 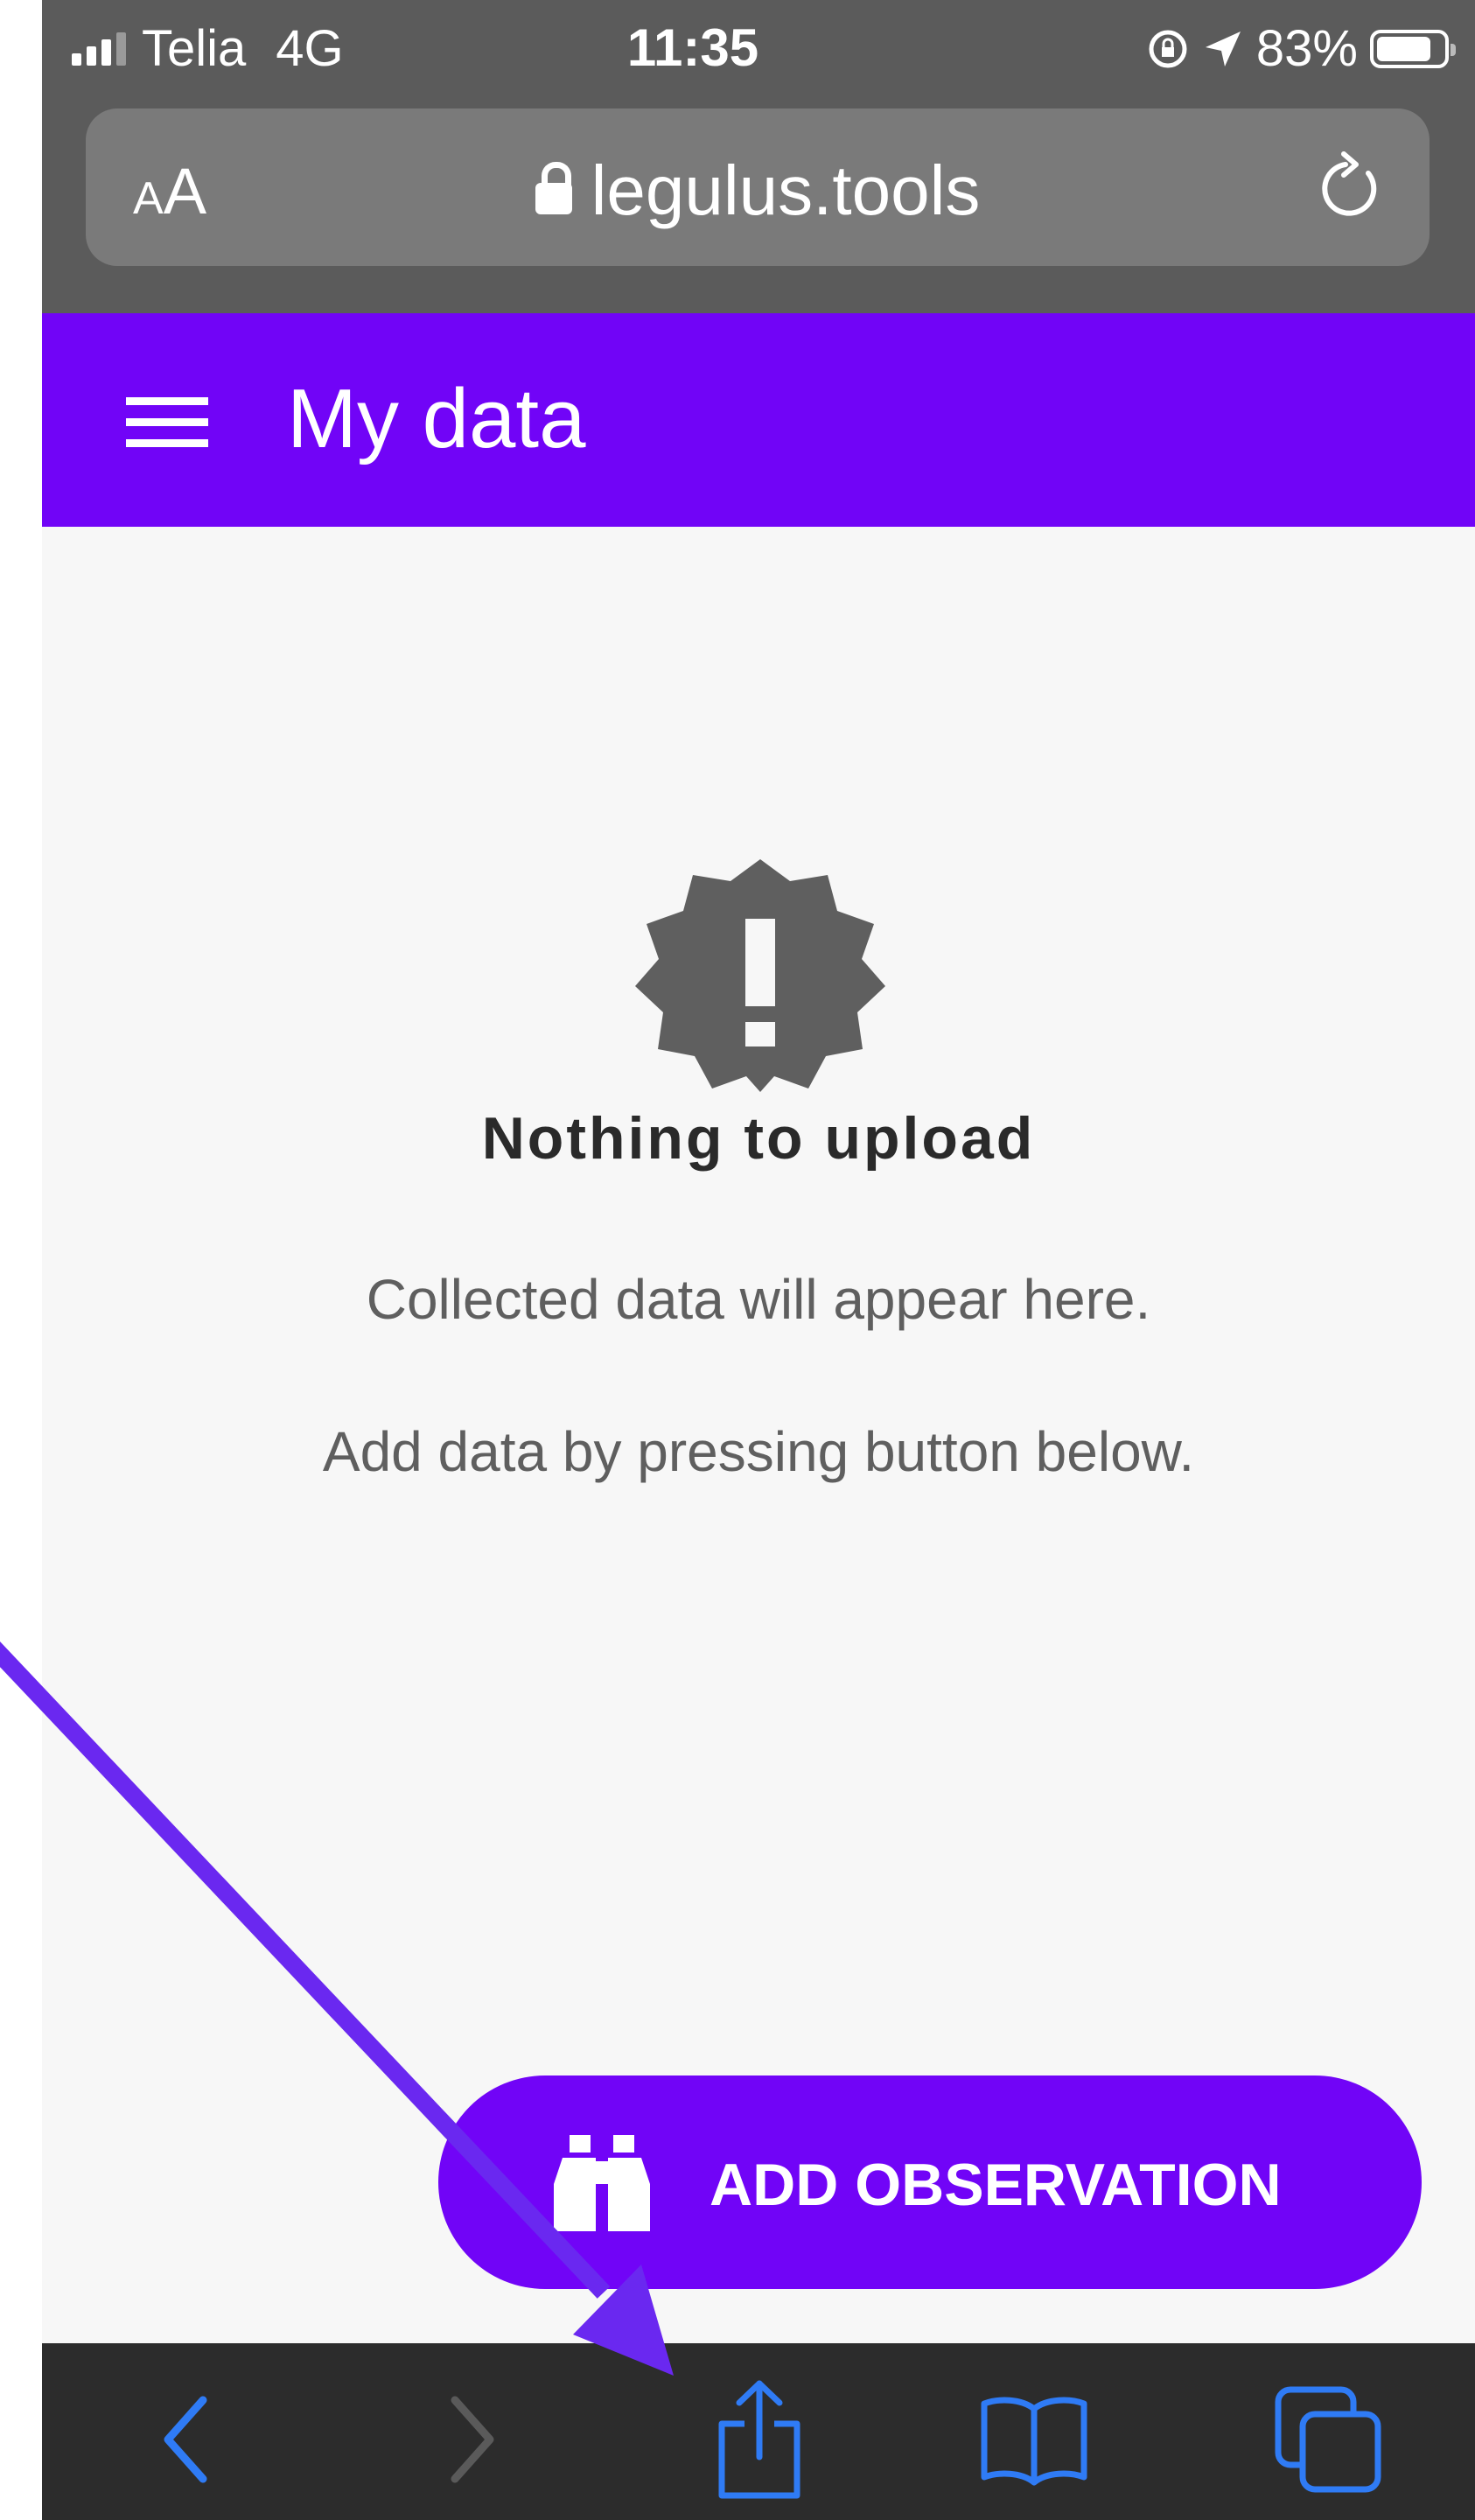 I want to click on share-icon, so click(x=759, y=2439).